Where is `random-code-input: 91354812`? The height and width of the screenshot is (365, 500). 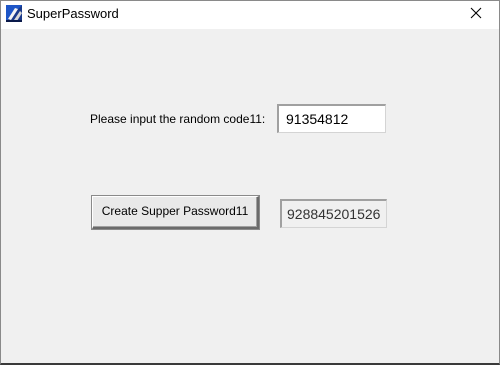
random-code-input: 91354812 is located at coordinates (331, 118).